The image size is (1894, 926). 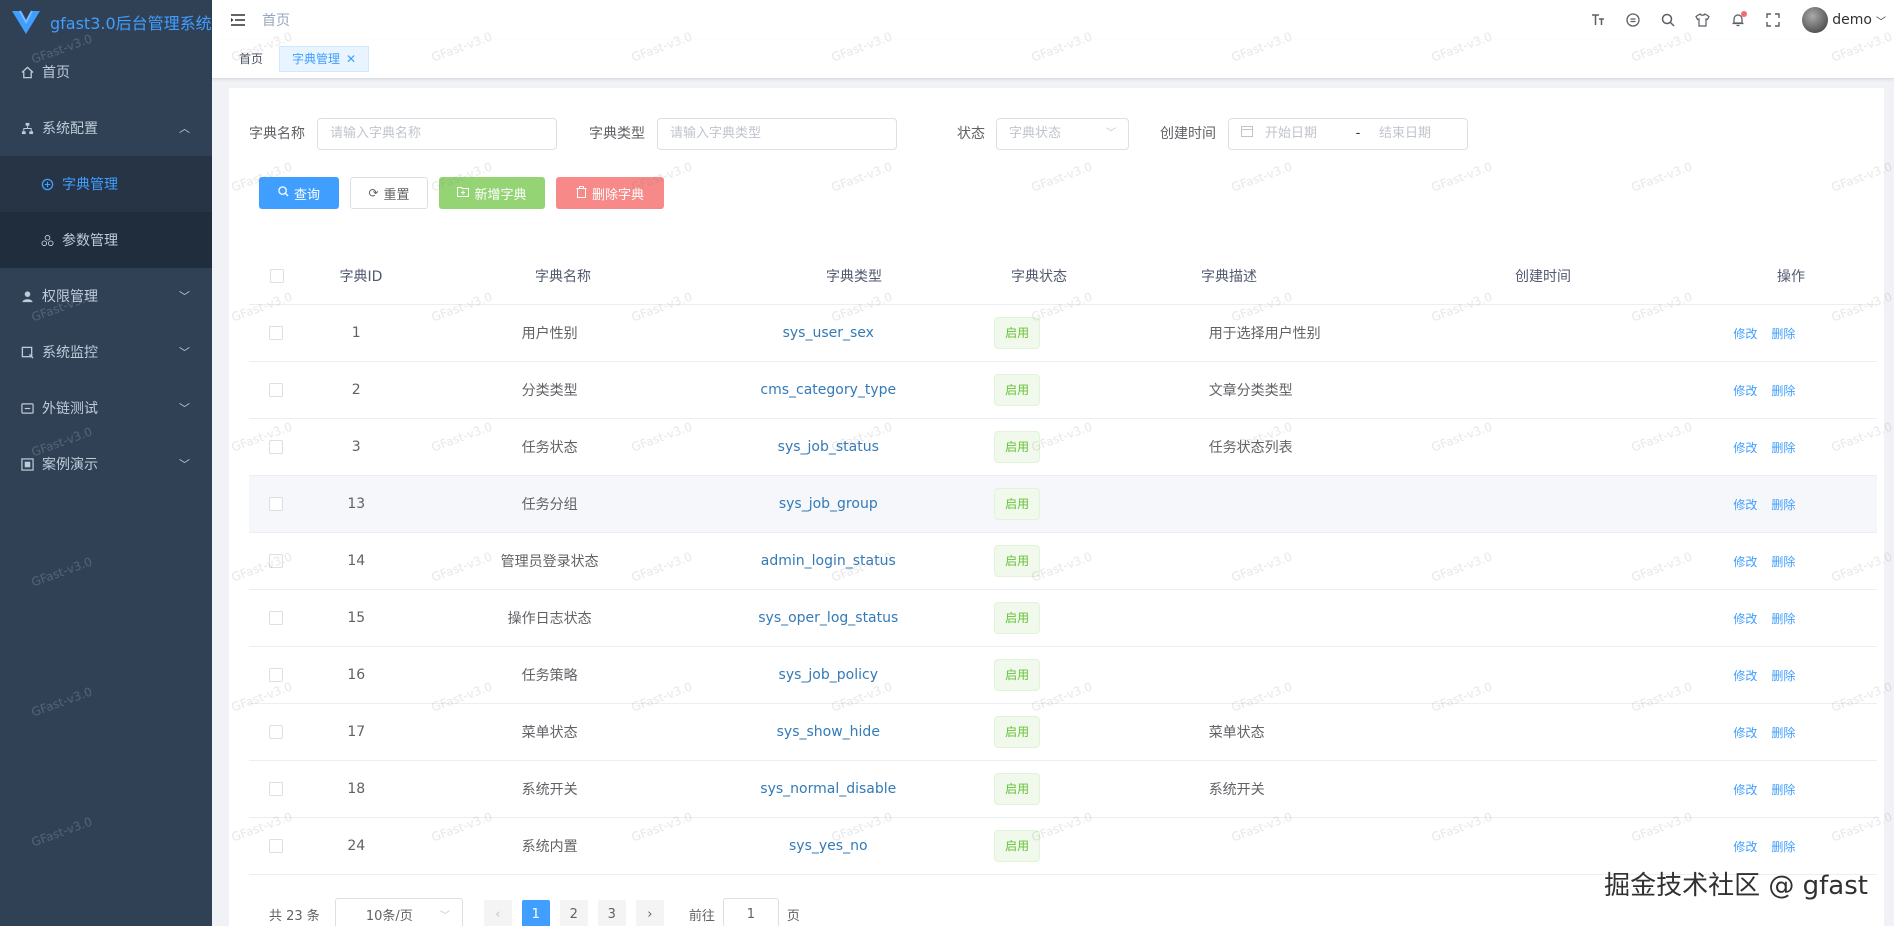 What do you see at coordinates (828, 789) in the screenshot?
I see `dict-type-link: sys_normal_disable` at bounding box center [828, 789].